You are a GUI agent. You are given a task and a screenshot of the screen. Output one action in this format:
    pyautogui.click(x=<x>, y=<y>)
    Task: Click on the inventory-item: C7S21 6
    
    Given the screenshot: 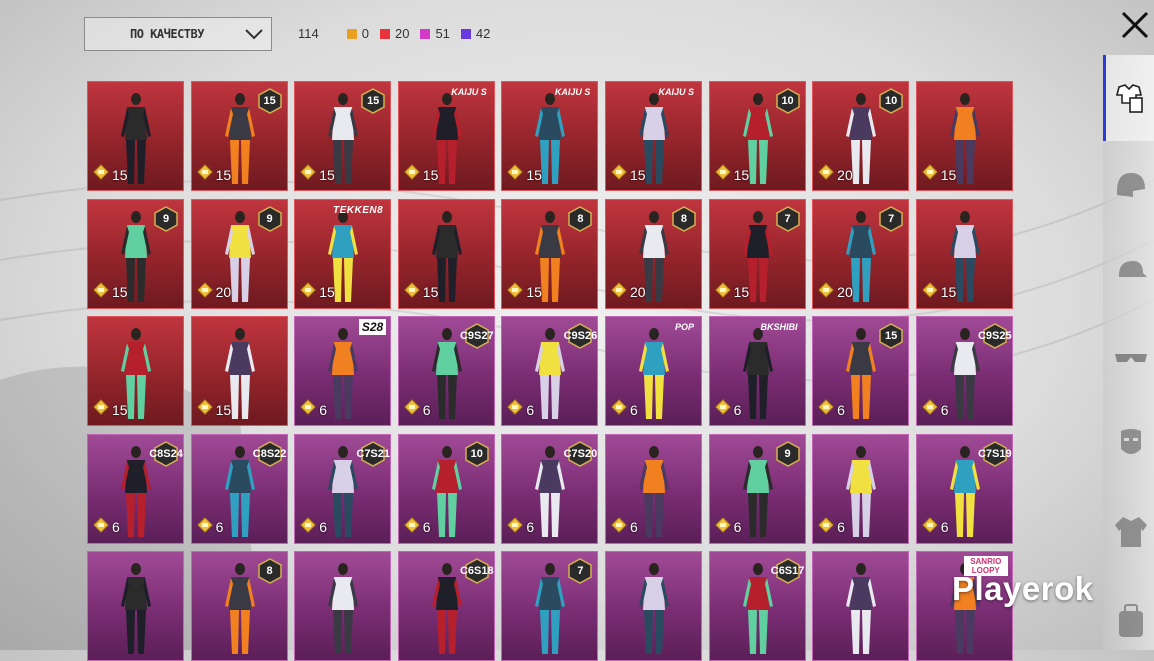 What is the action you would take?
    pyautogui.click(x=343, y=488)
    